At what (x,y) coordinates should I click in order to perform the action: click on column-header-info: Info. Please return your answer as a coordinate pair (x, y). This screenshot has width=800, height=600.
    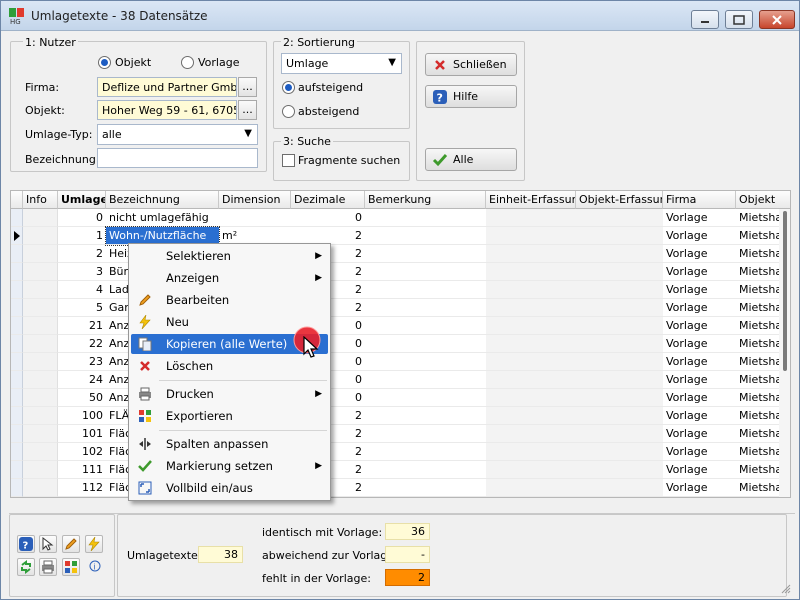
    Looking at the image, I should click on (40, 200).